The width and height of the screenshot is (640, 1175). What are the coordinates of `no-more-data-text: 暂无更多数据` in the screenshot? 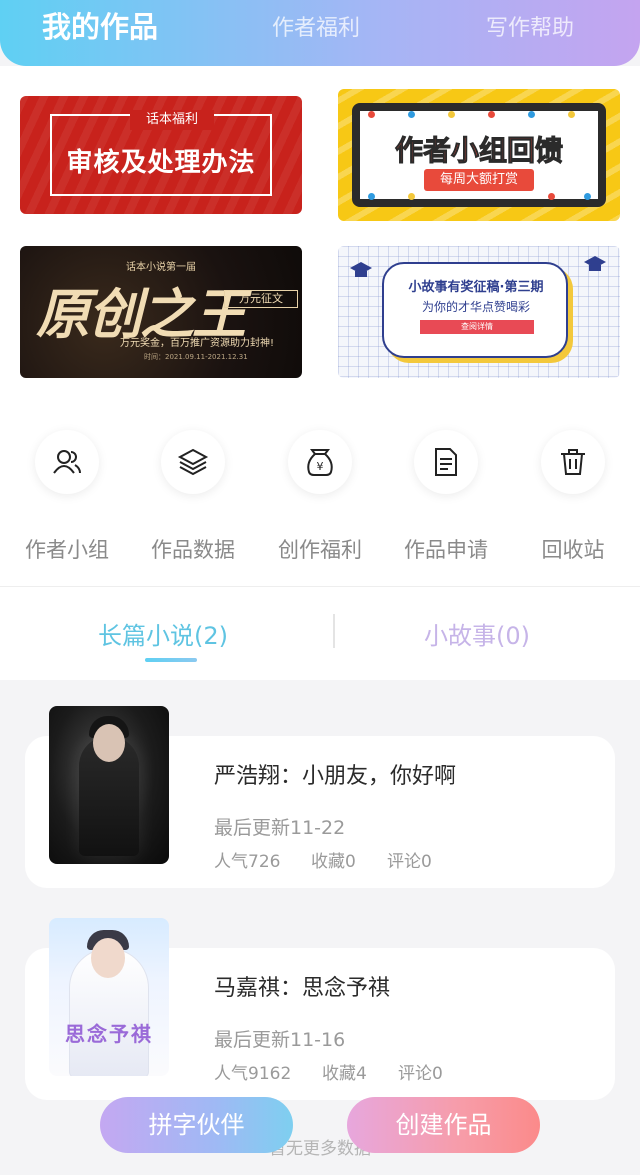 It's located at (320, 1149).